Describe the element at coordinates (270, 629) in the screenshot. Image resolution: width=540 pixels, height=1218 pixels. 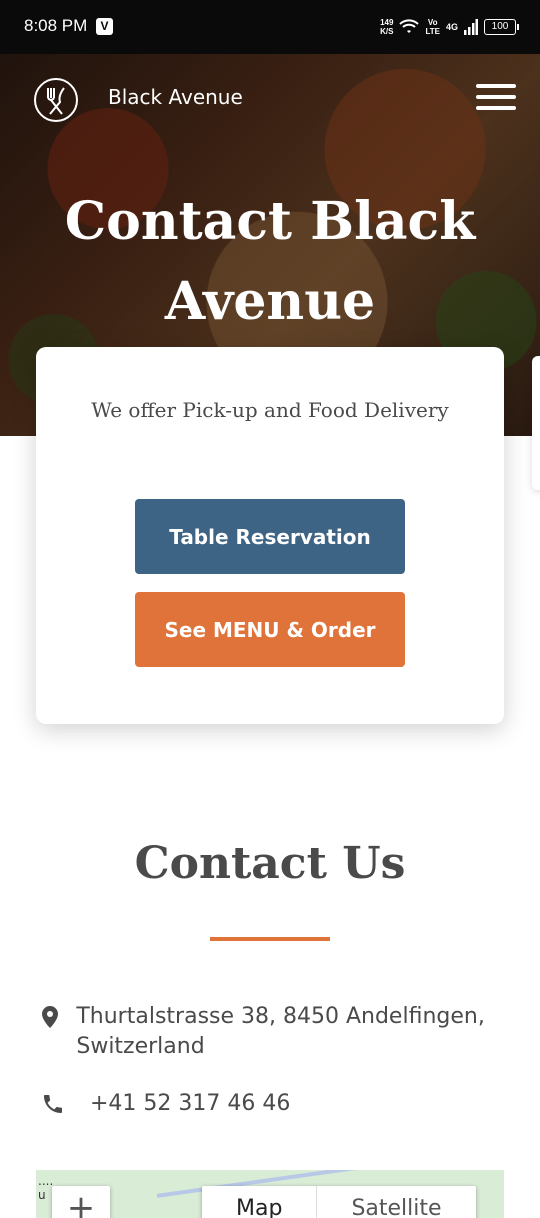
I see `menu-order-button: See MENU & Order` at that location.